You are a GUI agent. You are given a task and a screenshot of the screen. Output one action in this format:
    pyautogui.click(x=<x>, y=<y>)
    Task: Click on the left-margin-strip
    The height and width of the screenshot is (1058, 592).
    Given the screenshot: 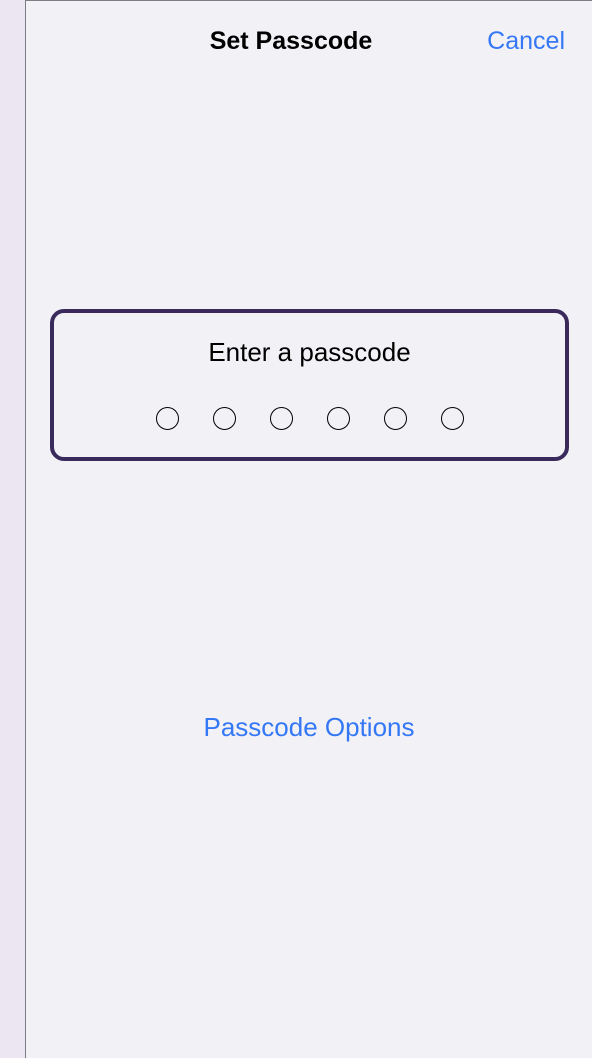 What is the action you would take?
    pyautogui.click(x=12, y=529)
    